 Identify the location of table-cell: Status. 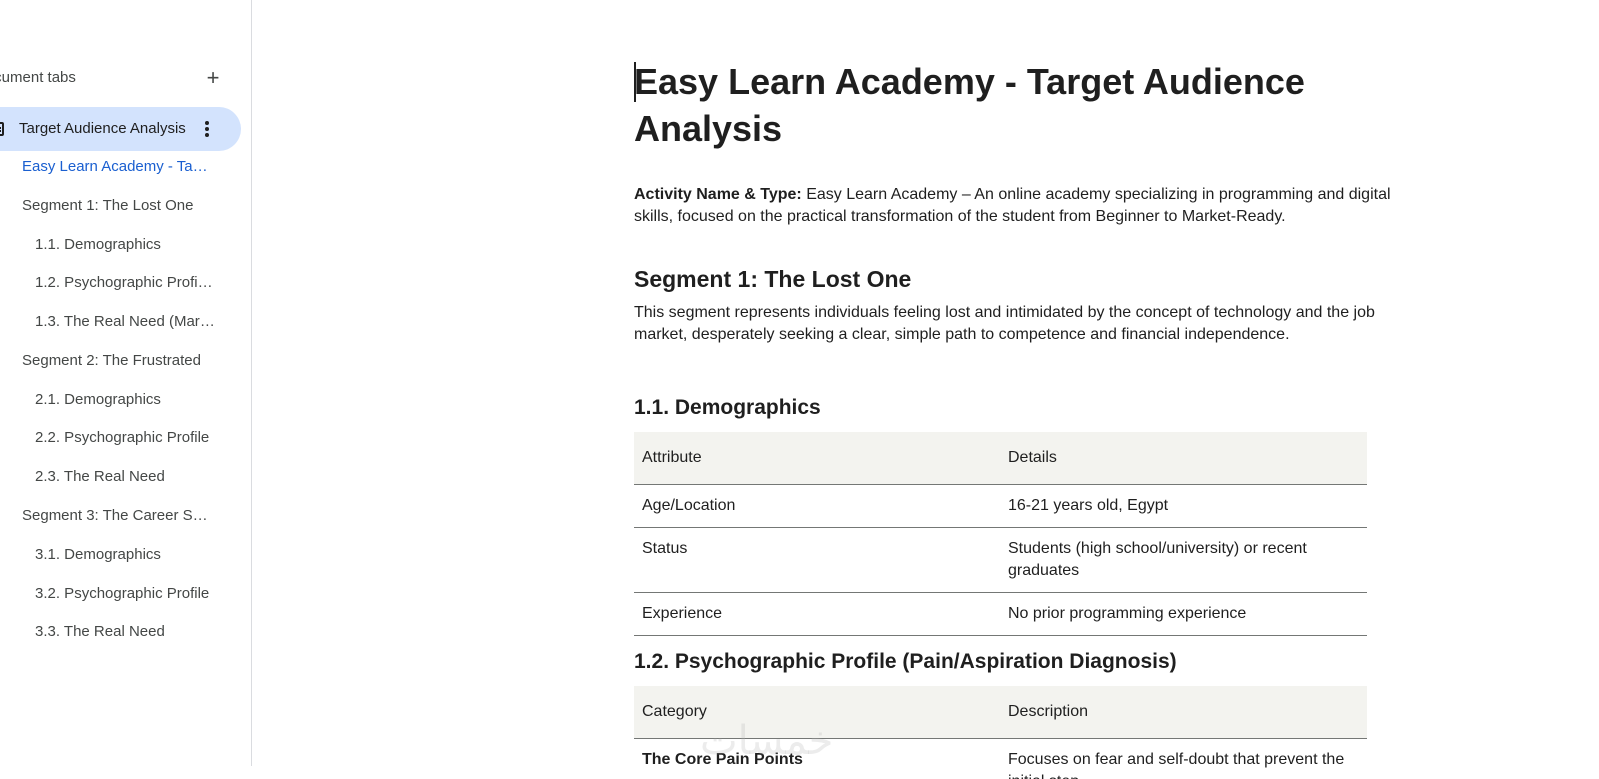
(817, 560).